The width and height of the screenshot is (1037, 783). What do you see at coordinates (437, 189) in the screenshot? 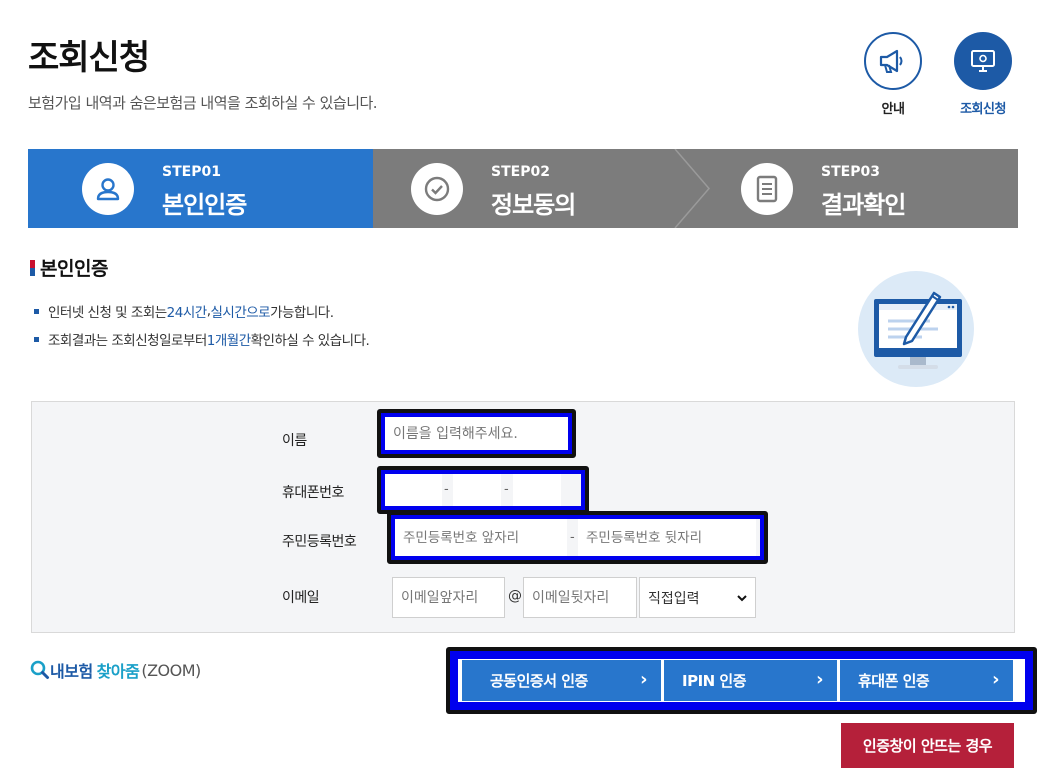
I see `check-circle-icon` at bounding box center [437, 189].